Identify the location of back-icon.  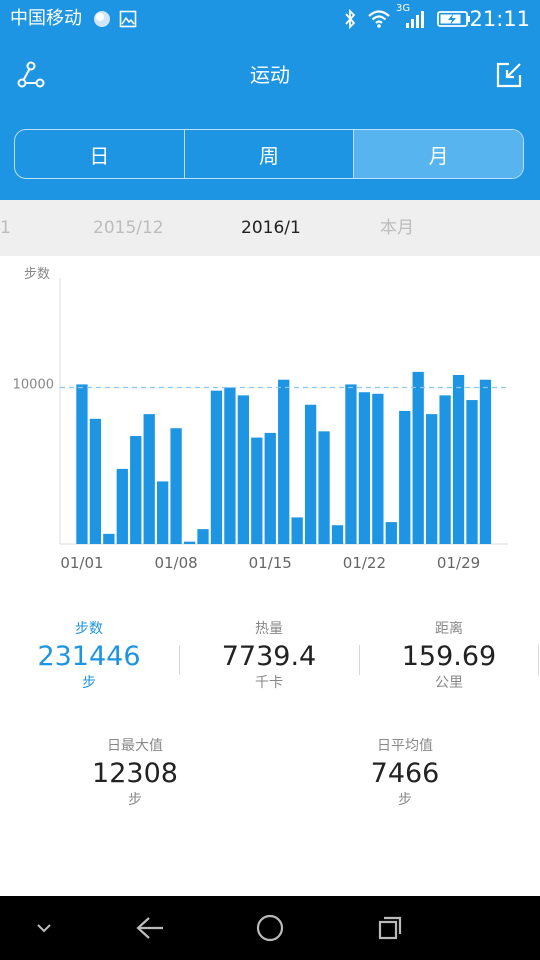
(150, 928).